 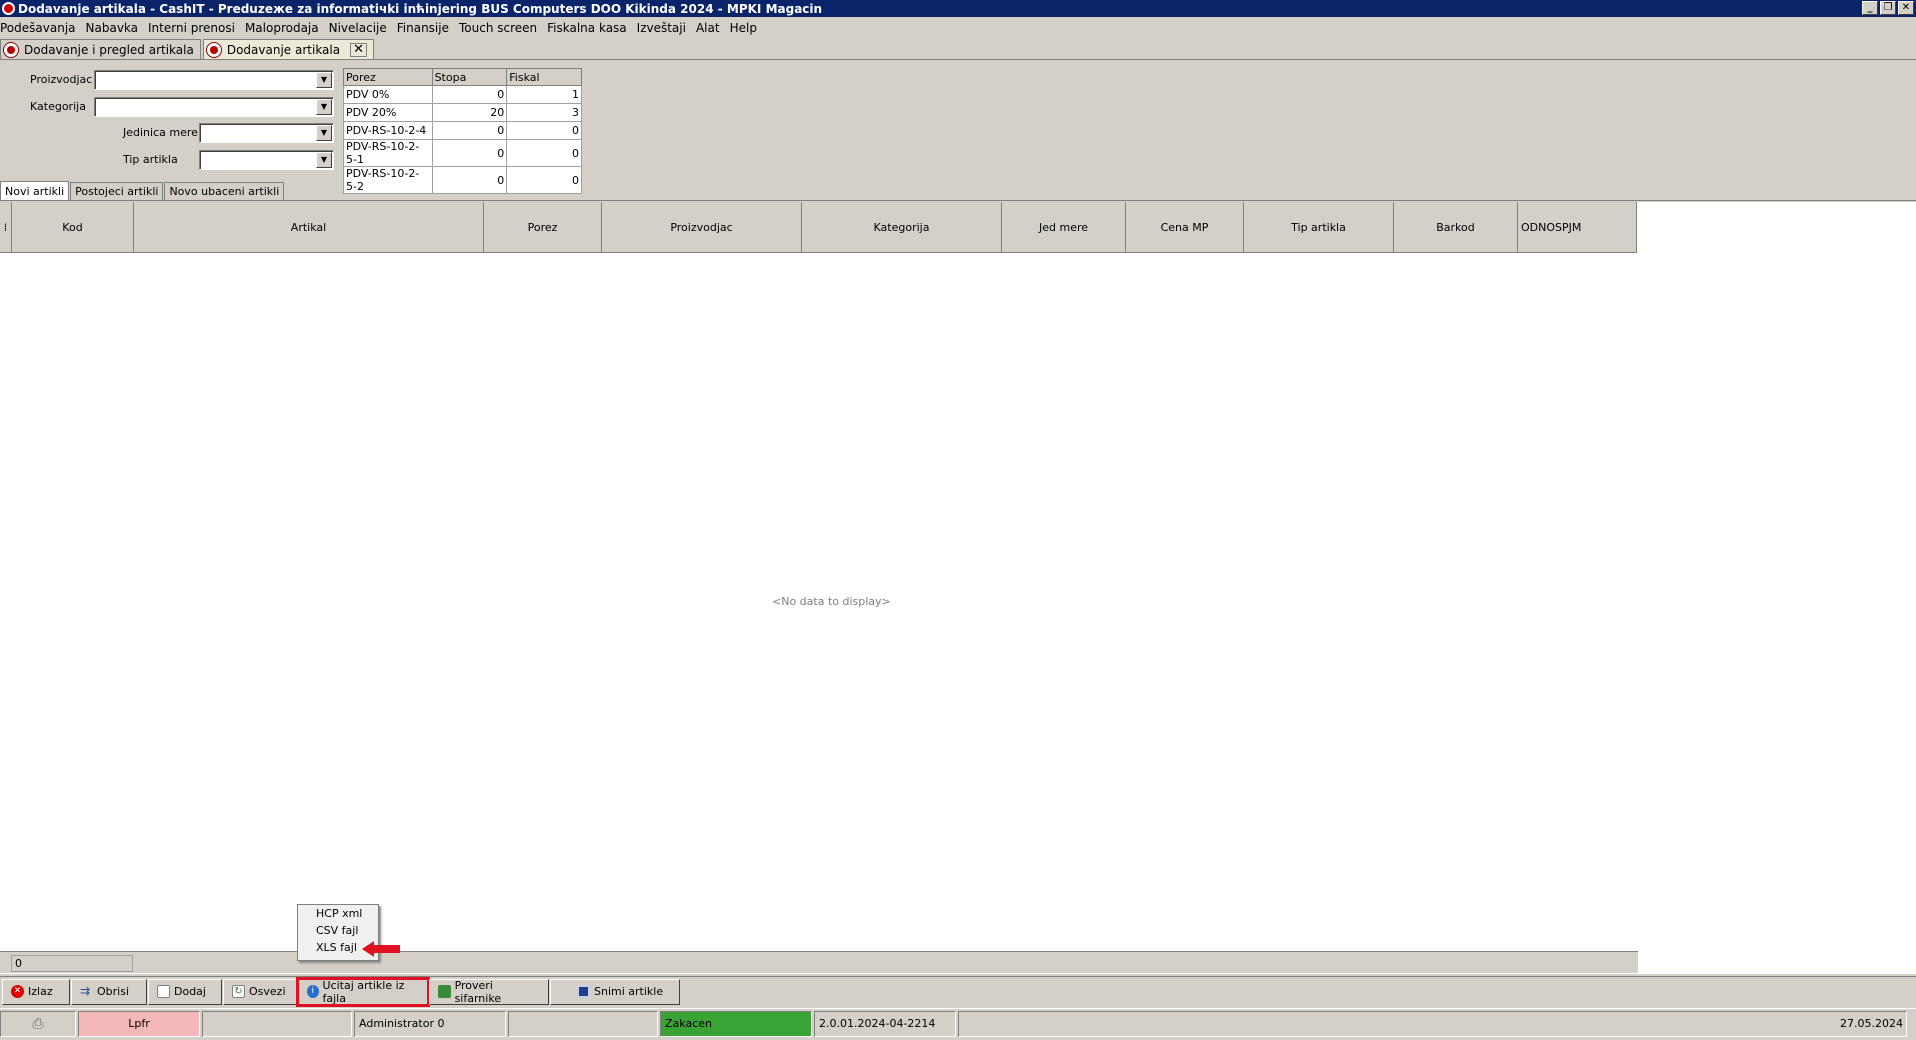 I want to click on row-indicator-icon: ⁞, so click(x=6, y=227).